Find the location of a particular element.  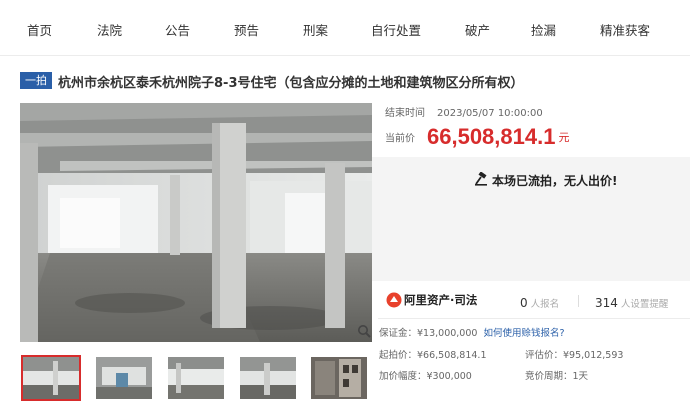

hammer-icon is located at coordinates (481, 179).